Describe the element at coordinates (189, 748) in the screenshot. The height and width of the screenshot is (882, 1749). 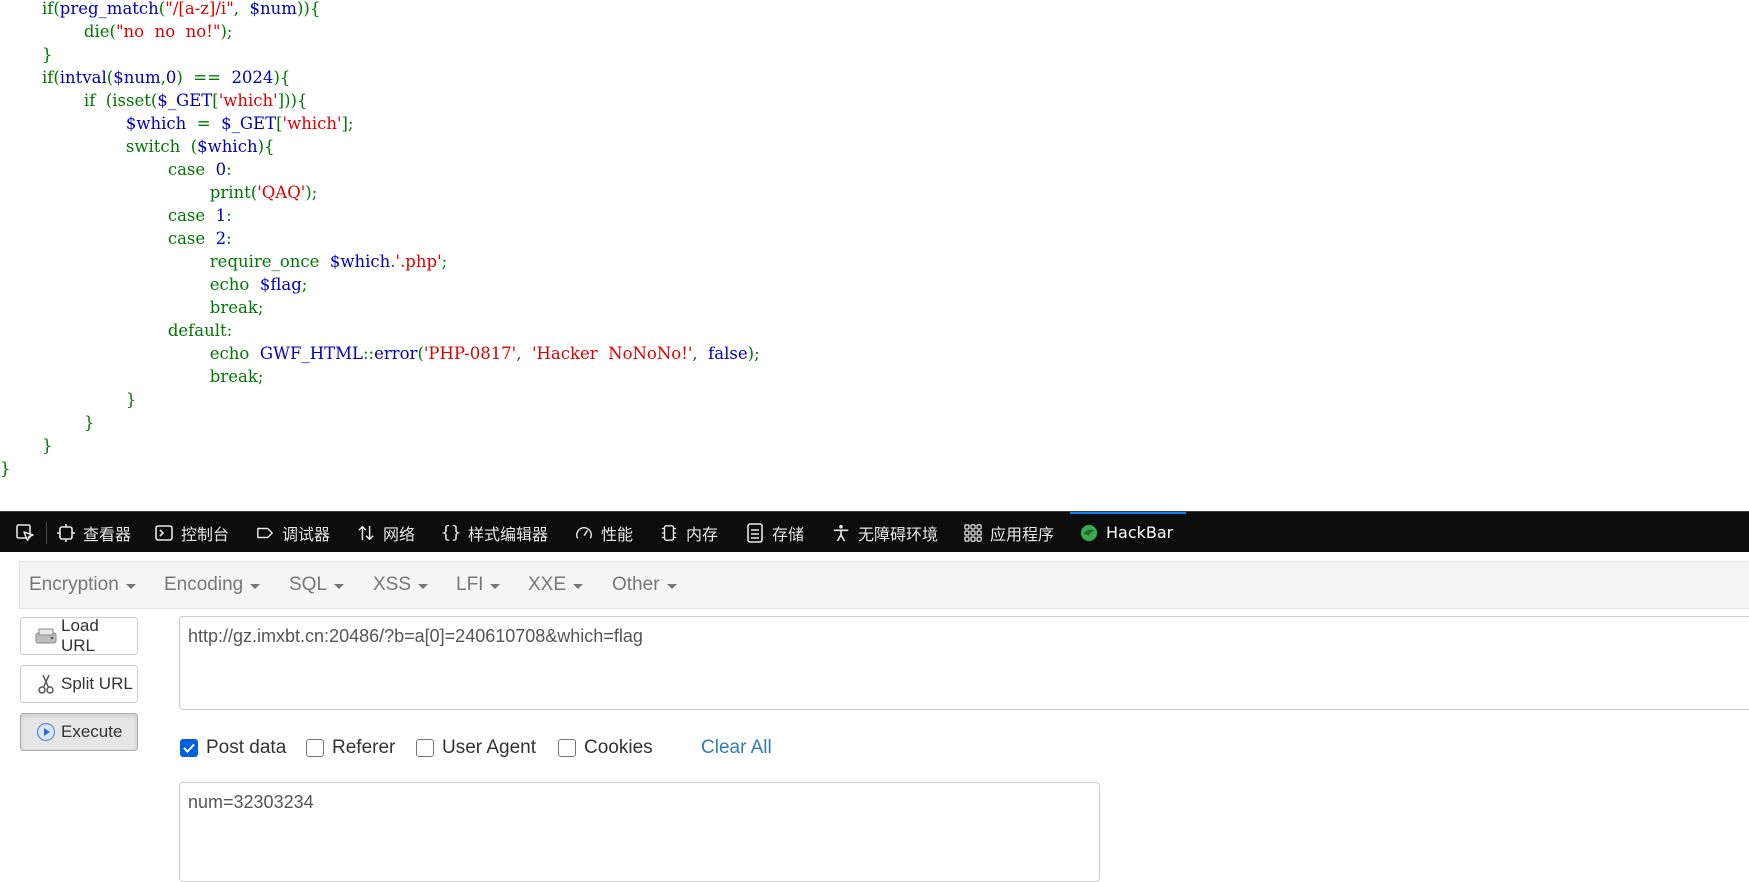
I see `checkbox-checked-icon` at that location.